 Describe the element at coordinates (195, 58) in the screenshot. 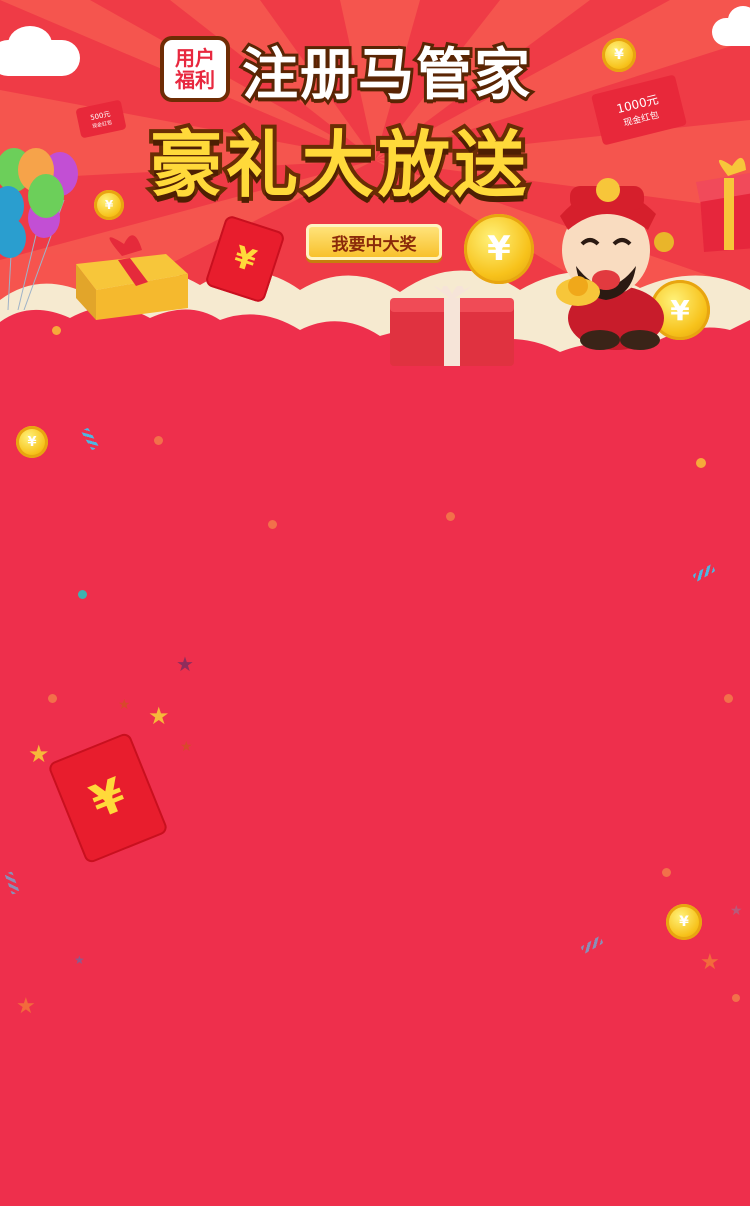

I see `badge-line-1: 用户` at that location.